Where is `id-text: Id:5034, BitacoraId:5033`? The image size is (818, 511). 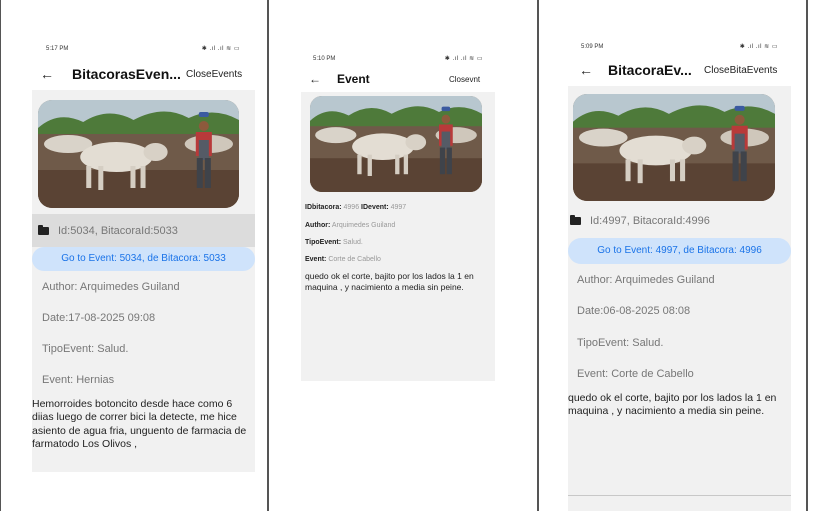
id-text: Id:5034, BitacoraId:5033 is located at coordinates (118, 230).